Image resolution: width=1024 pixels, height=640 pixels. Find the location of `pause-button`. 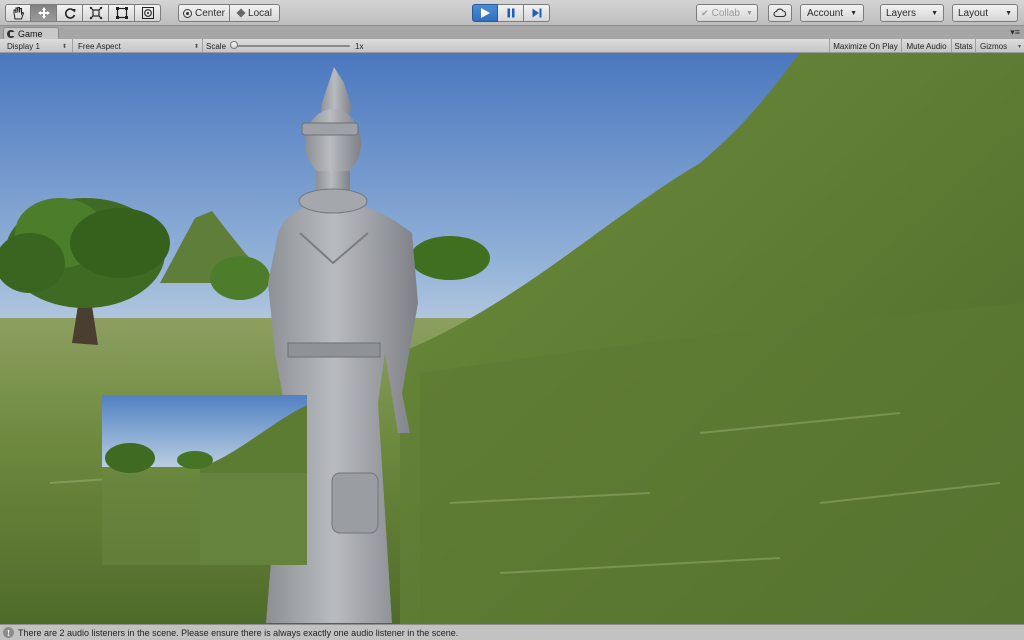

pause-button is located at coordinates (511, 13).